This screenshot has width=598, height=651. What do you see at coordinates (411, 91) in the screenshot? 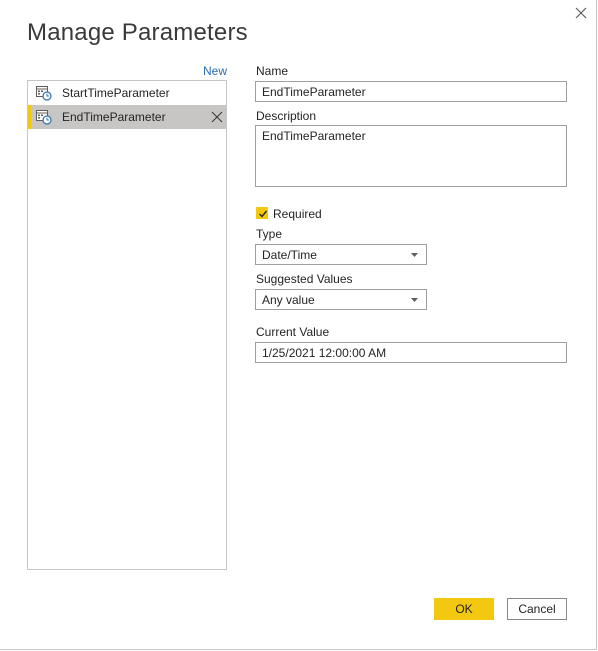
I see `name-input` at bounding box center [411, 91].